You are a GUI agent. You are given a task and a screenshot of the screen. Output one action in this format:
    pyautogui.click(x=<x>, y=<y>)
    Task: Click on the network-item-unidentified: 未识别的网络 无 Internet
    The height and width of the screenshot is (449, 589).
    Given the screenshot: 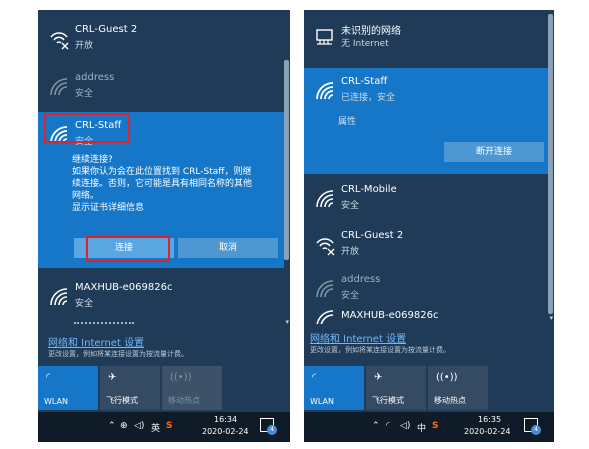 What is the action you would take?
    pyautogui.click(x=429, y=34)
    